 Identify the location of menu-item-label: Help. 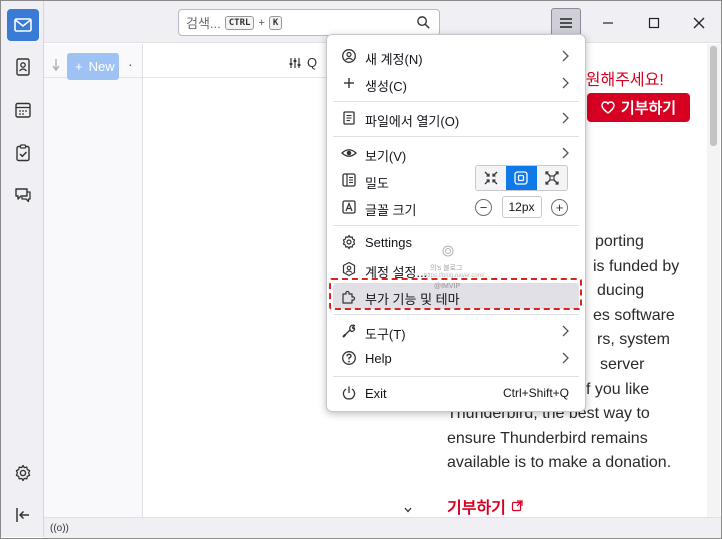
(378, 358).